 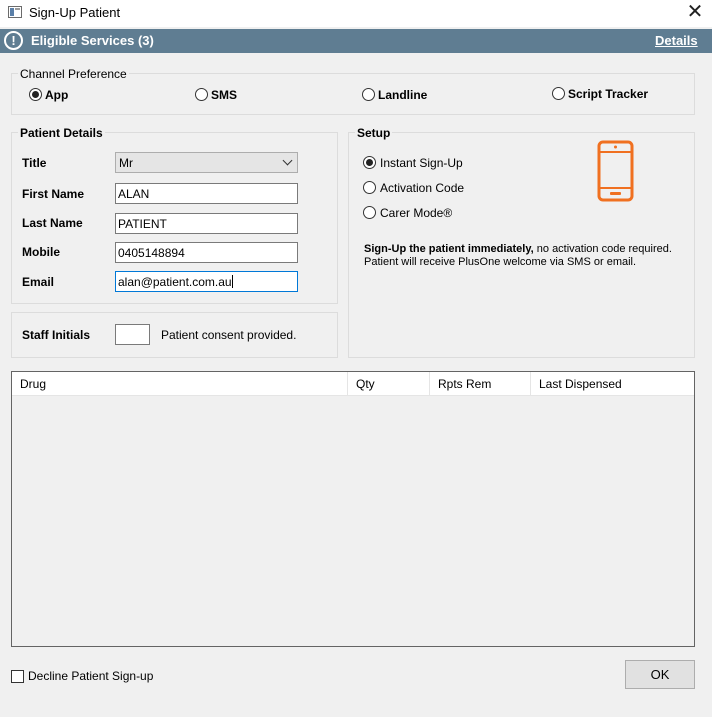 I want to click on channel-app-label: App, so click(x=56, y=95).